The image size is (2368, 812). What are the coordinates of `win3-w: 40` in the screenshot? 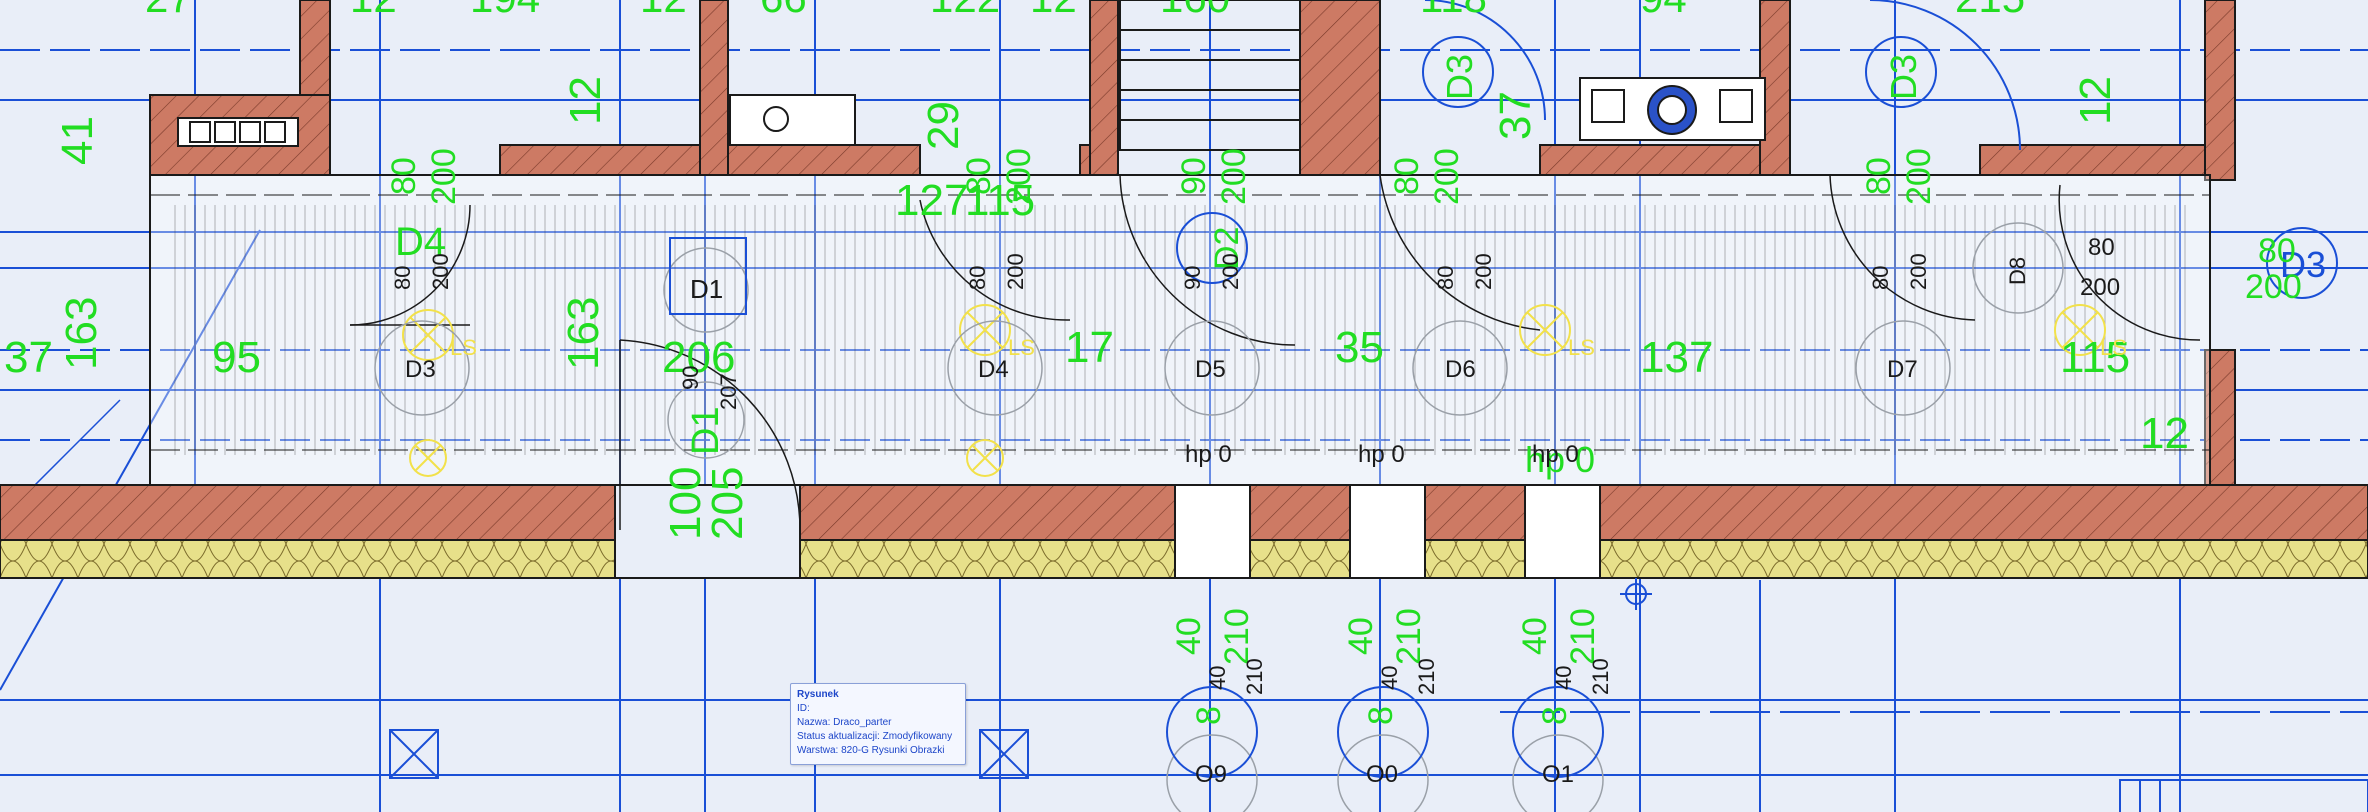 It's located at (1563, 678).